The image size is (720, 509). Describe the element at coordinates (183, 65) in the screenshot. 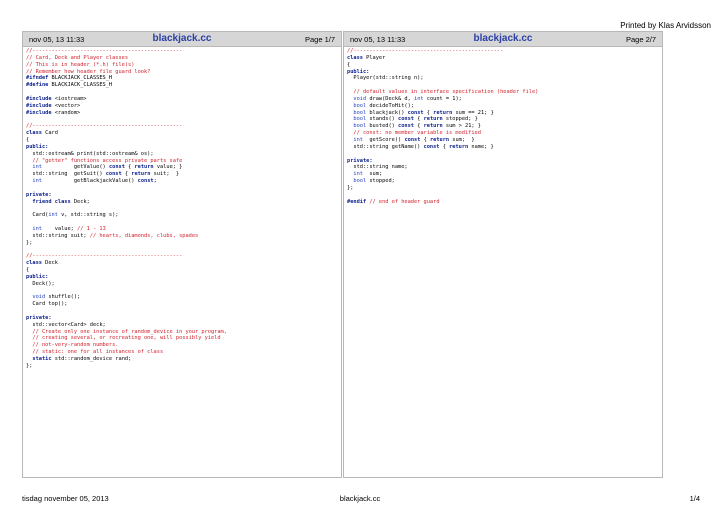

I see `code-line: // This is in header (*.h) file(s)` at that location.